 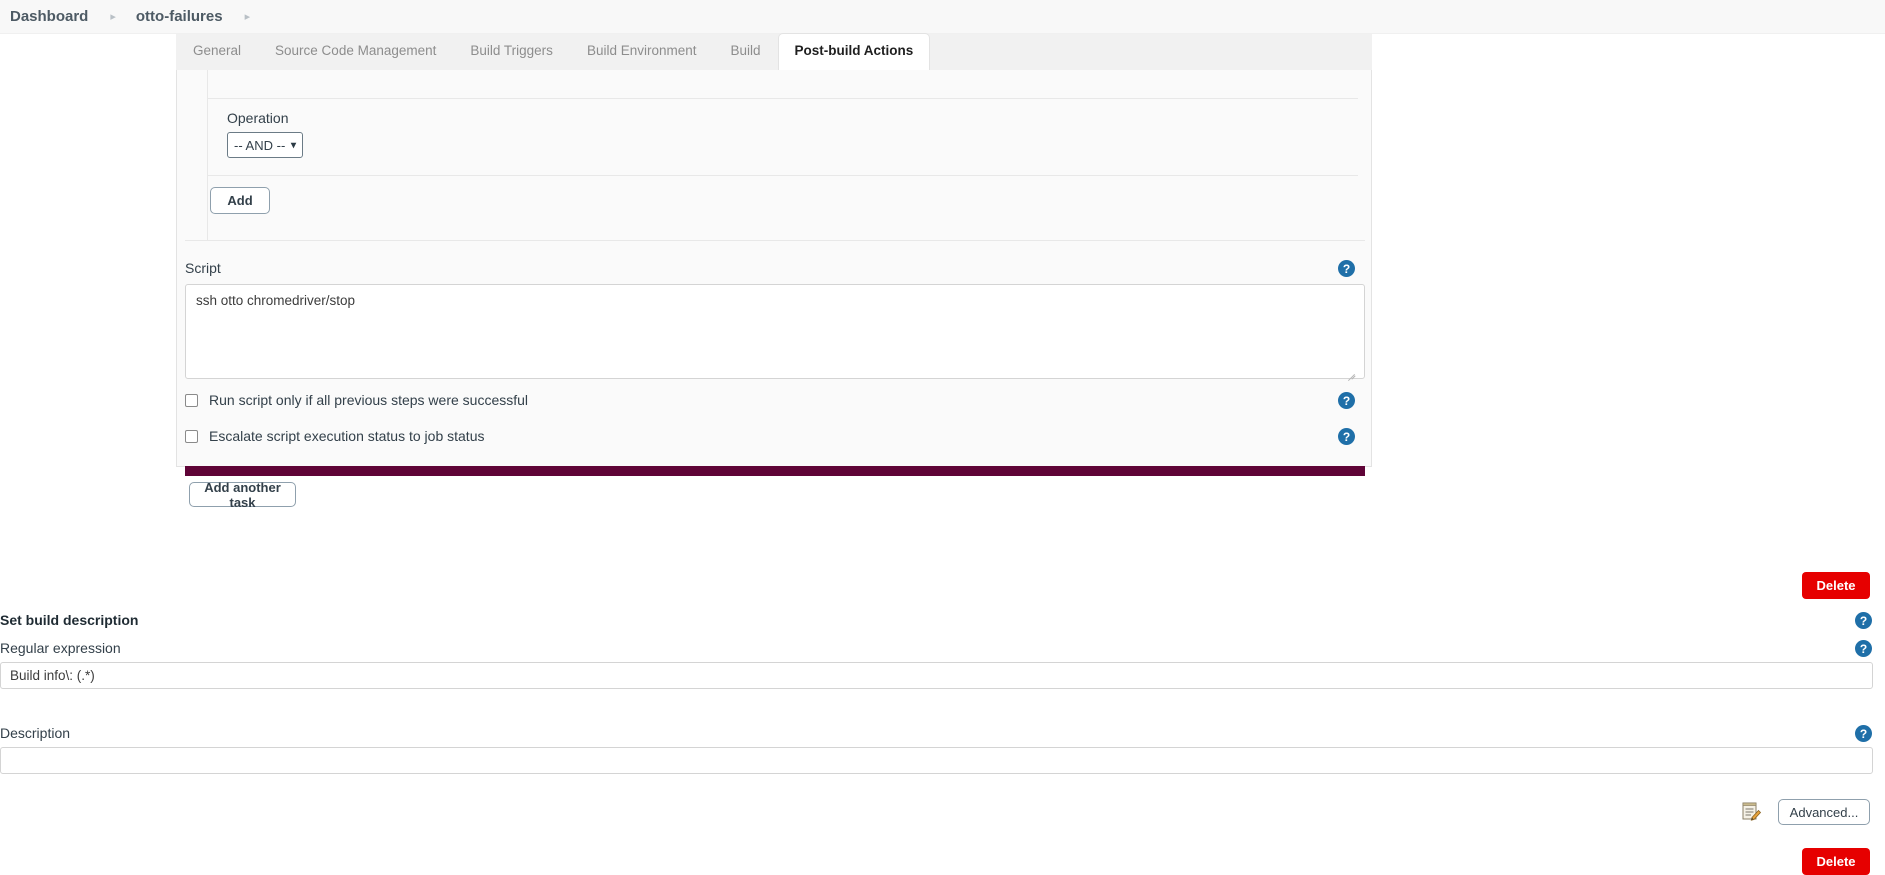 I want to click on add-condition-button: Add, so click(x=240, y=200).